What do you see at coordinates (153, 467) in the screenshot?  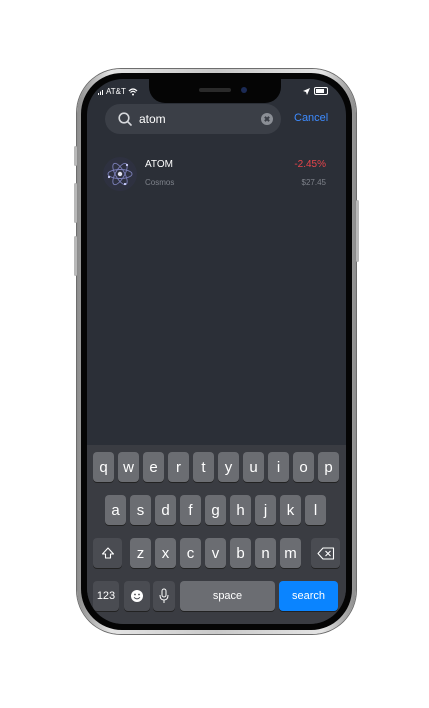 I see `key-e: e` at bounding box center [153, 467].